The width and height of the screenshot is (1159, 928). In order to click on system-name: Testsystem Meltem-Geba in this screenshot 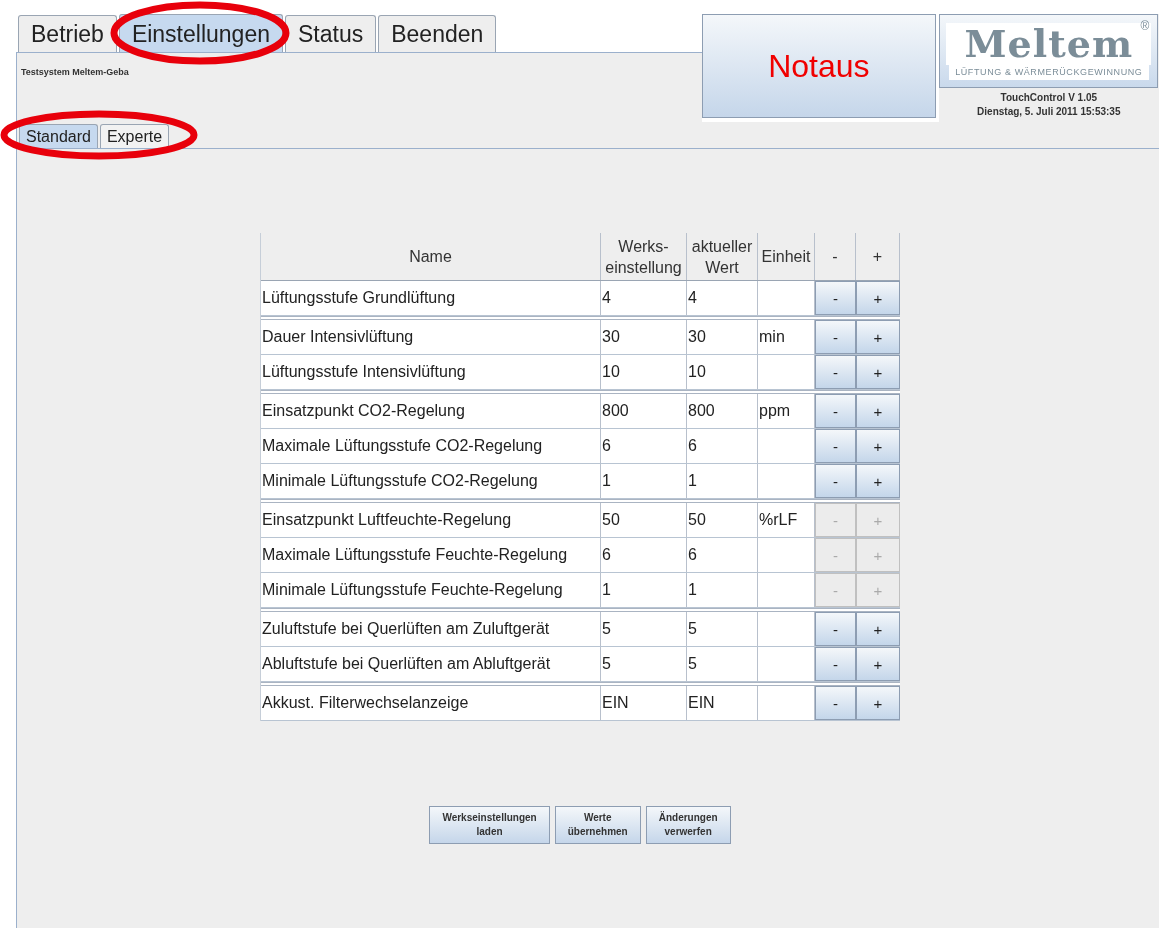, I will do `click(75, 72)`.